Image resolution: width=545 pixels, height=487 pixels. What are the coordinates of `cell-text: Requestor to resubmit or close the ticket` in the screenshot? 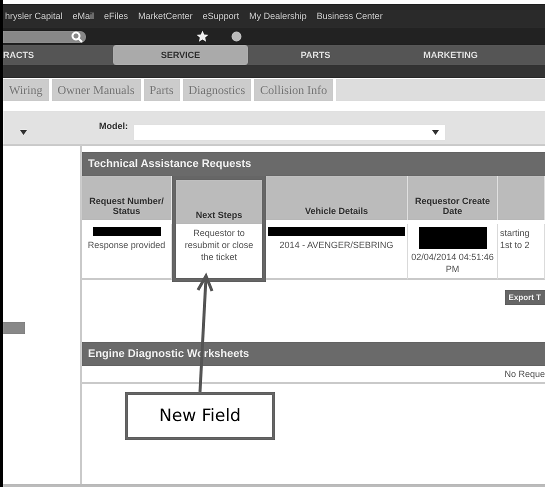 It's located at (219, 245).